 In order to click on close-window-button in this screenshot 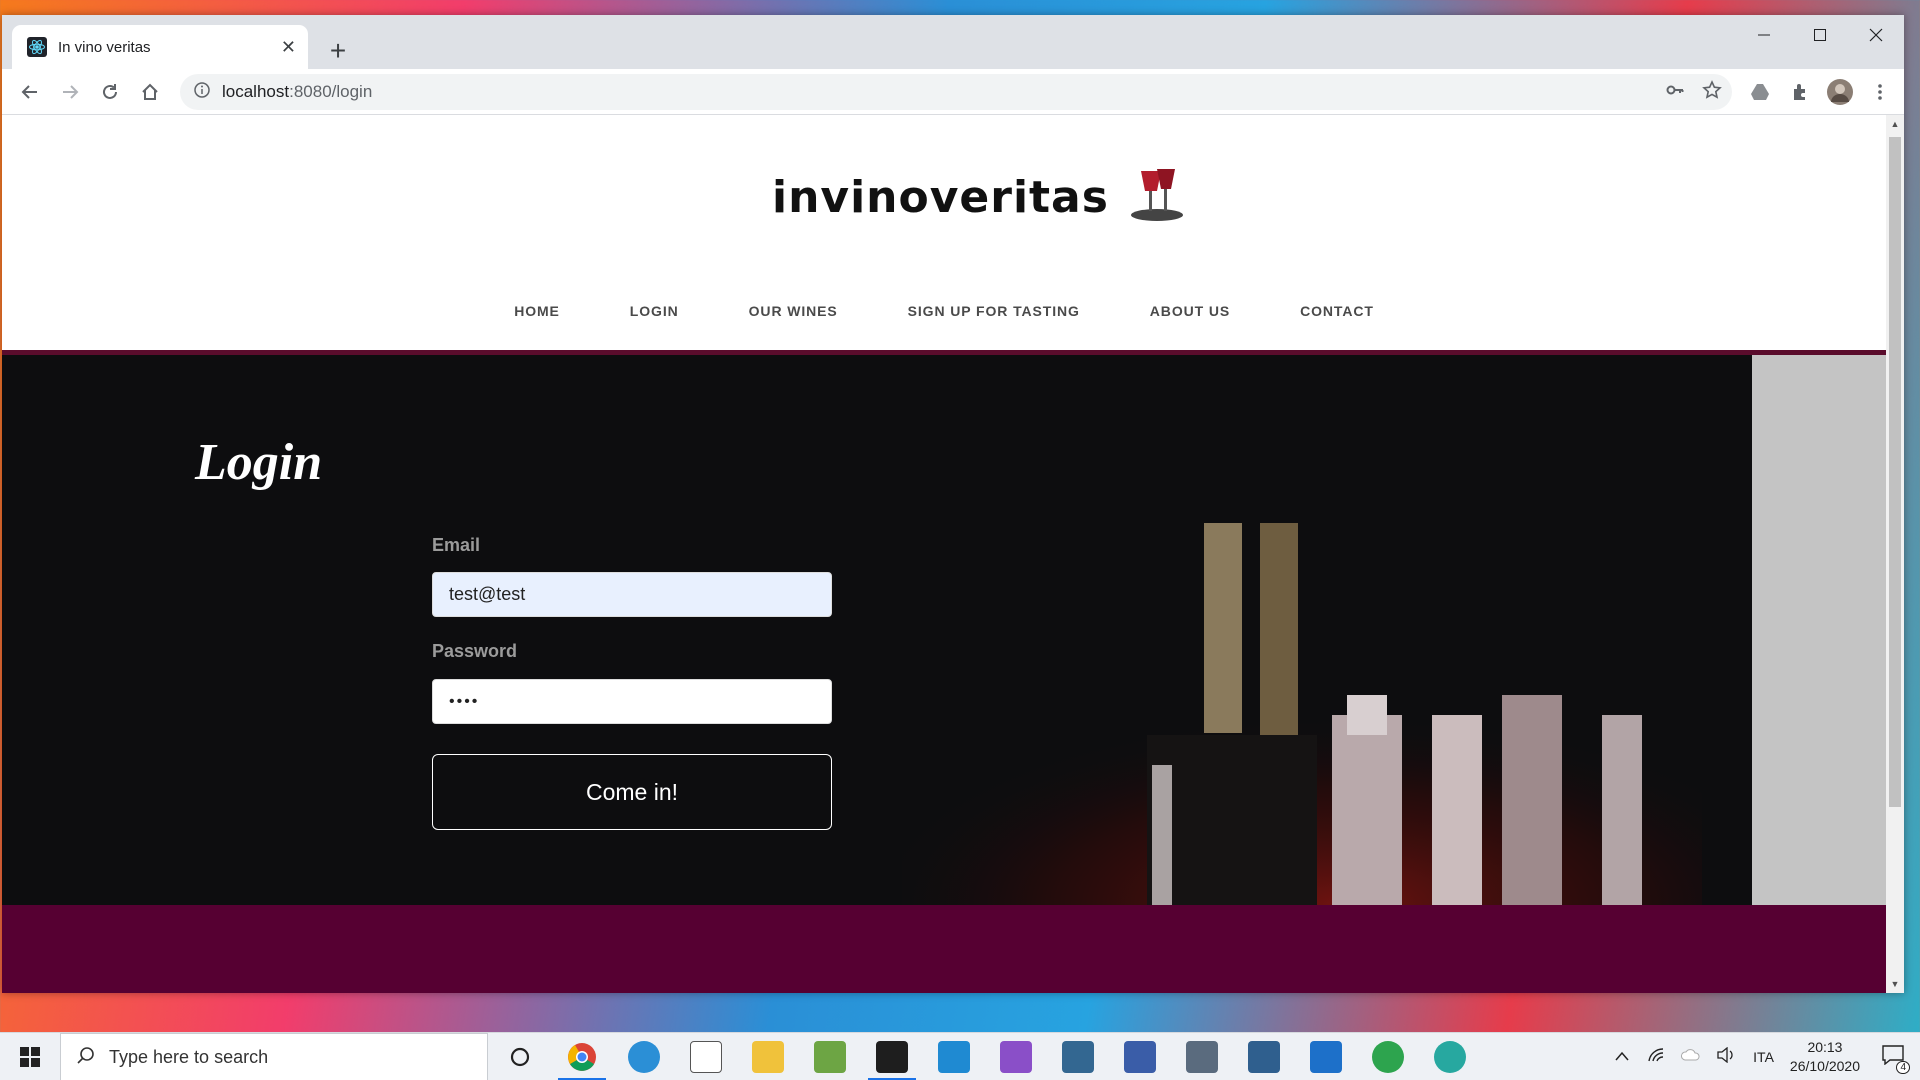, I will do `click(1876, 35)`.